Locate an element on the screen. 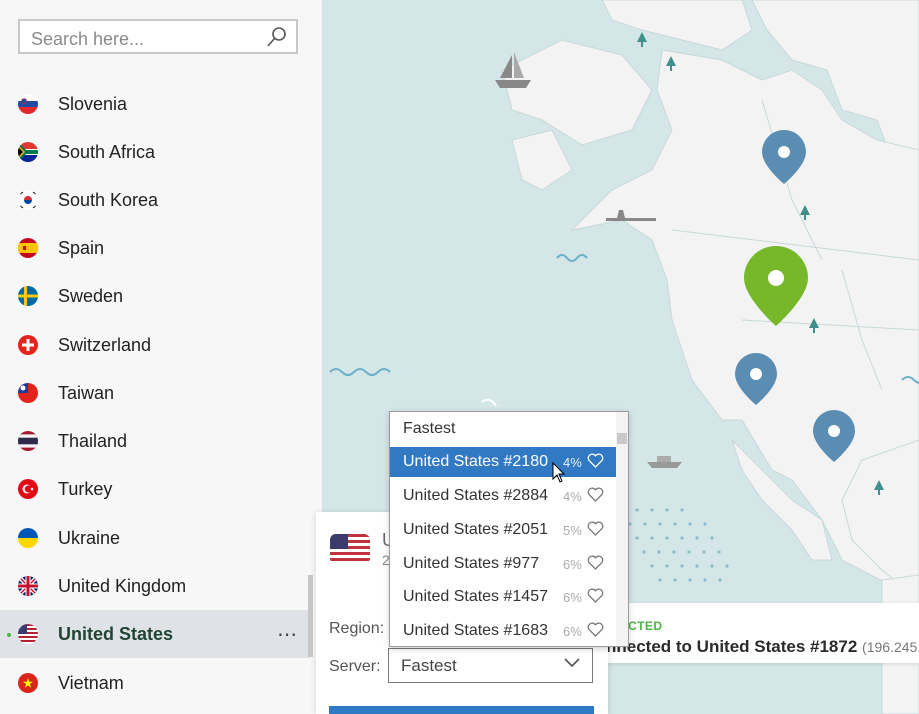 The image size is (919, 714). country-item-turkey: Turkey is located at coordinates (161, 489).